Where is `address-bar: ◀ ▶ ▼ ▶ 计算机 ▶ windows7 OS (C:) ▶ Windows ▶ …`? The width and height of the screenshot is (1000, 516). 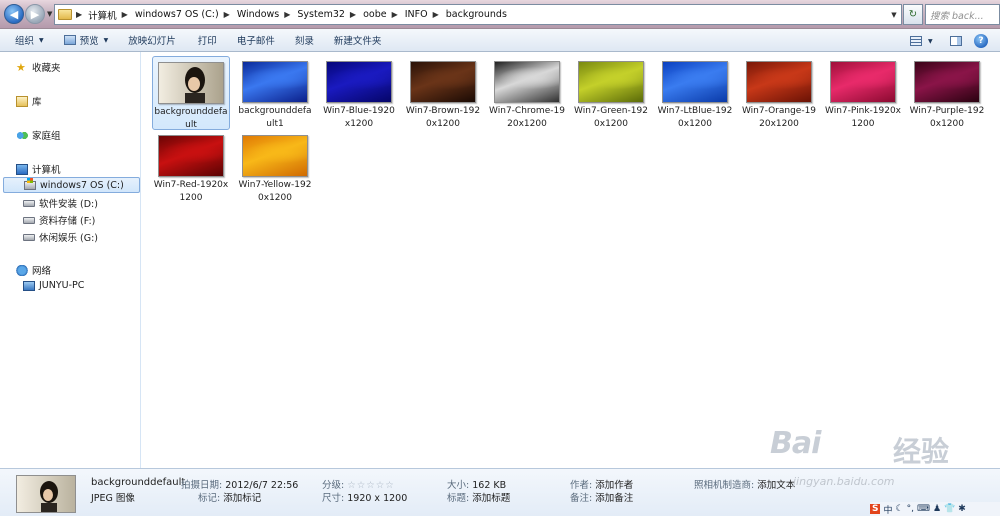 address-bar: ◀ ▶ ▼ ▶ 计算机 ▶ windows7 OS (C:) ▶ Windows ▶ … is located at coordinates (500, 14).